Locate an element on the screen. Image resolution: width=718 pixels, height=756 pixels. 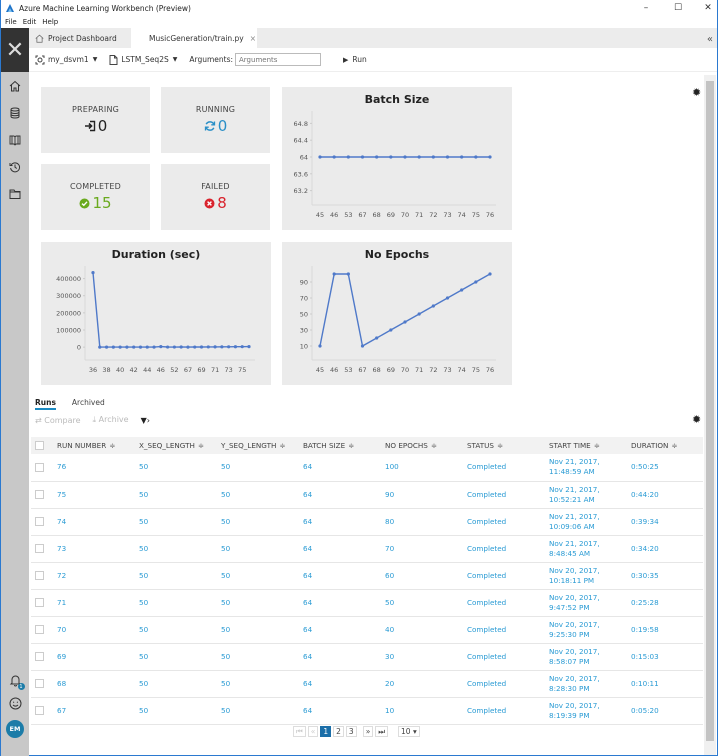
next-page-button: » is located at coordinates (368, 731).